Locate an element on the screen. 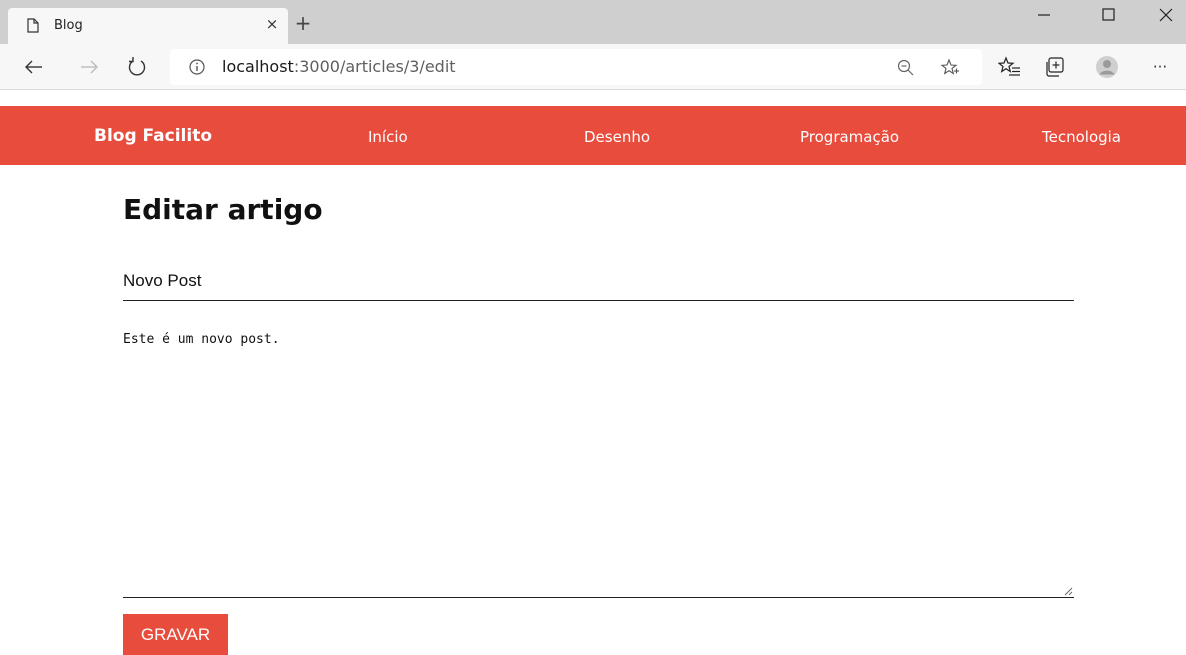  url-host: localhost is located at coordinates (258, 66).